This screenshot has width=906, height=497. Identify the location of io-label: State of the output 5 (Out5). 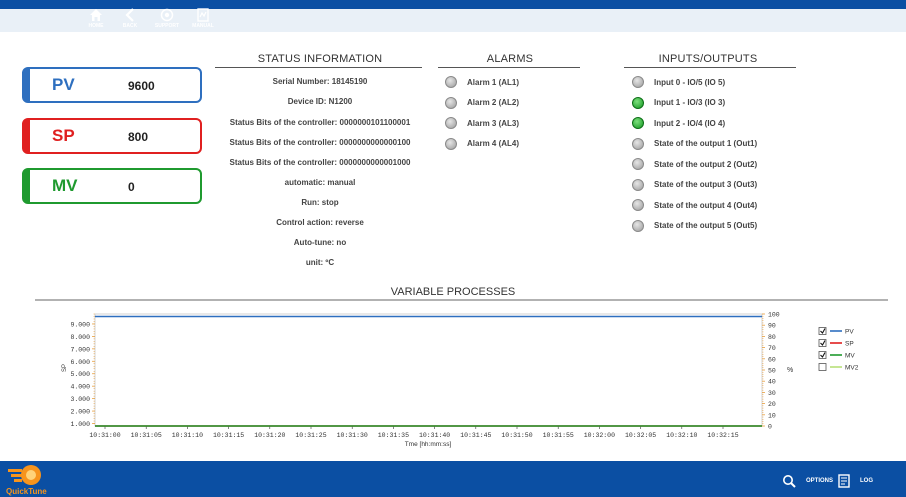
(706, 225).